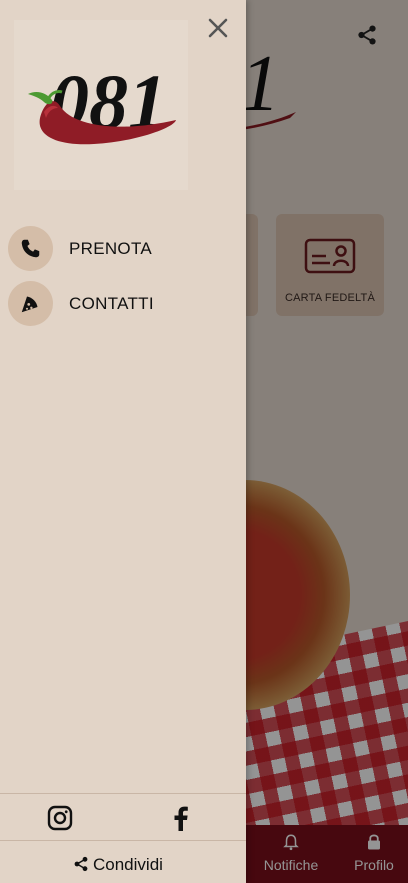 This screenshot has width=408, height=883. What do you see at coordinates (181, 818) in the screenshot?
I see `facebook-icon` at bounding box center [181, 818].